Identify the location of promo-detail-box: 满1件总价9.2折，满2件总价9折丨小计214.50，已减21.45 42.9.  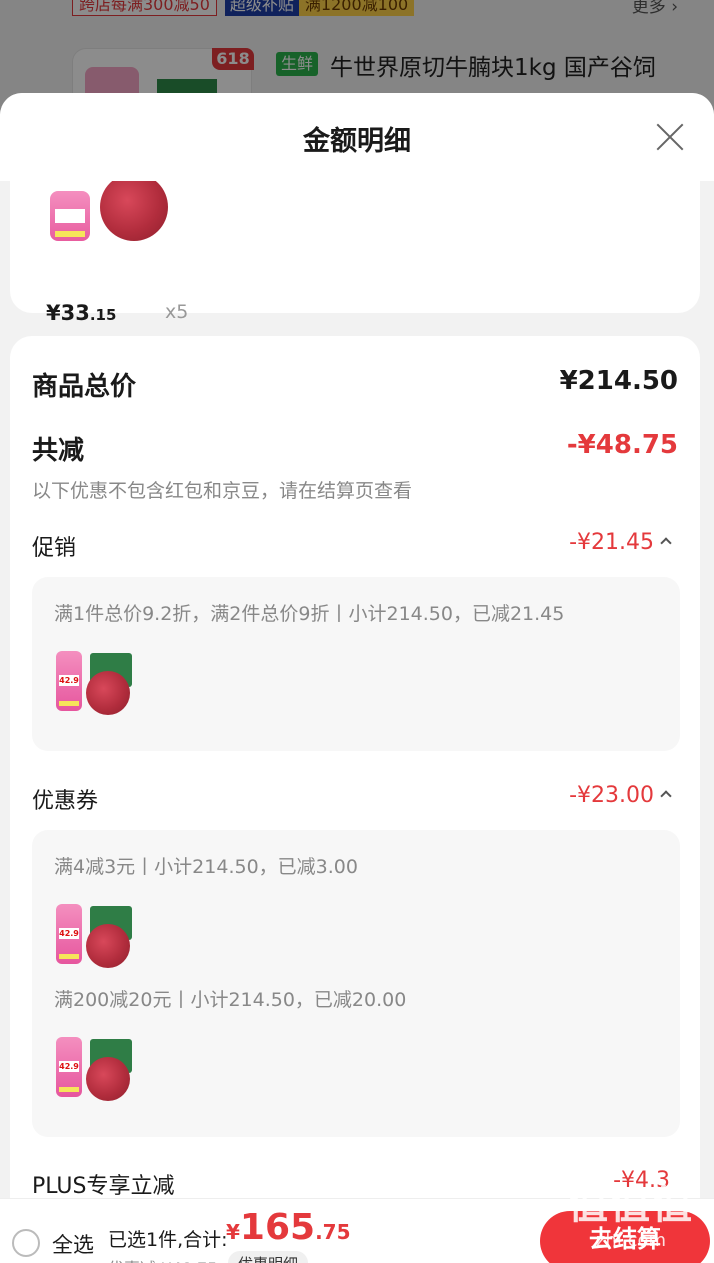
(356, 664).